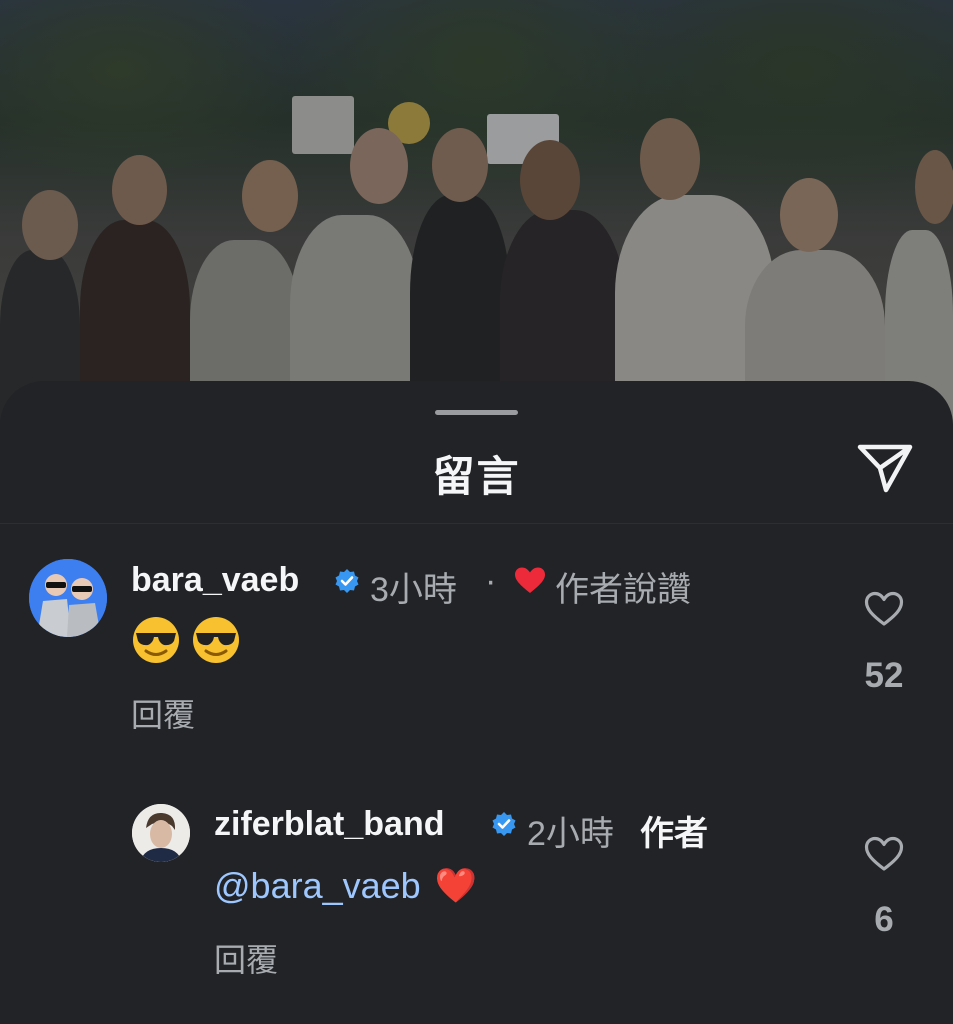 The height and width of the screenshot is (1024, 953). I want to click on author-liked-label: 作者說讚, so click(623, 590).